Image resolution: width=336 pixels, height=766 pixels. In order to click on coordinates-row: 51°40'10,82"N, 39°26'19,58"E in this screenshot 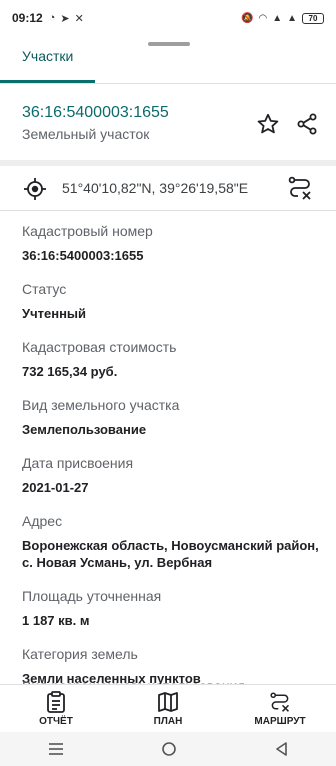, I will do `click(168, 188)`.